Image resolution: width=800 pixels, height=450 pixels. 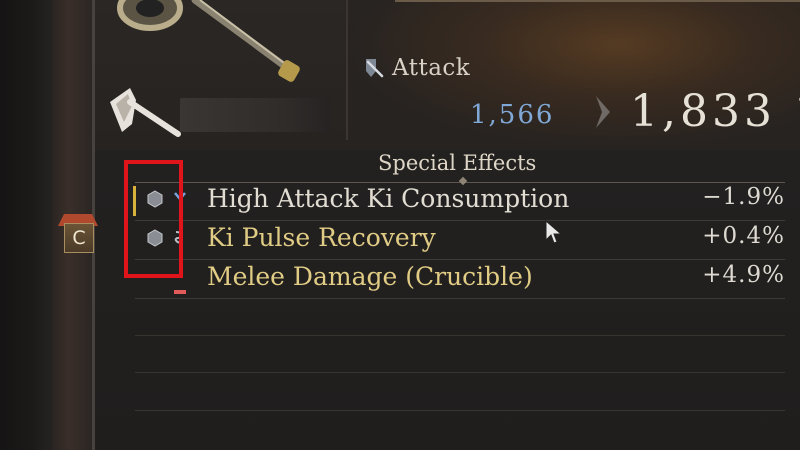 What do you see at coordinates (255, 115) in the screenshot?
I see `weapon-name-bar` at bounding box center [255, 115].